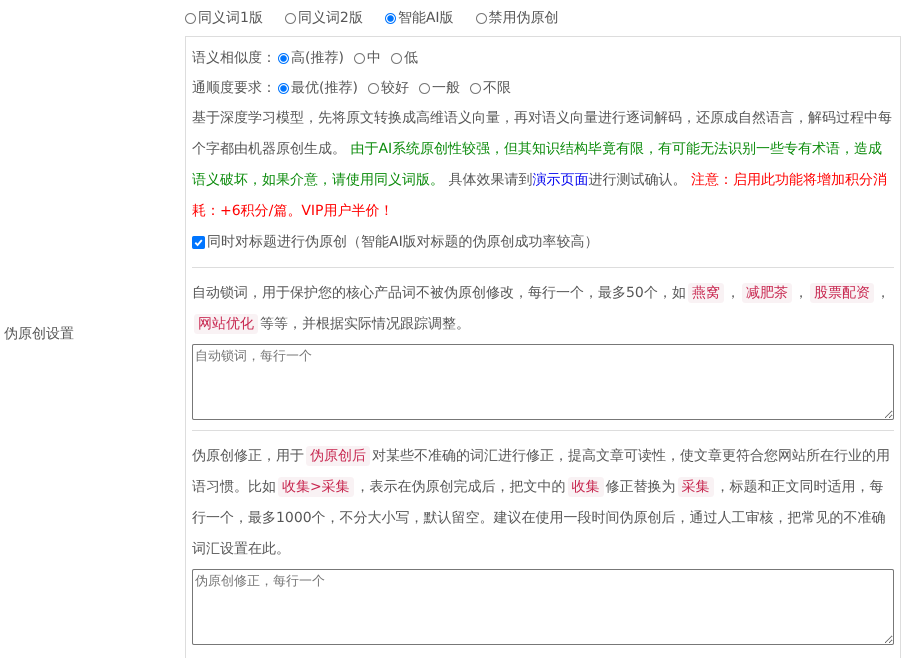 The image size is (911, 658). Describe the element at coordinates (541, 309) in the screenshot. I see `section-description: 自动锁词，用于保护您的核心产品词不被伪原创修改，每行一个，最多50个，如 燕窝 ， 减肥茶 ， 股票配资 ， 网站优化 等等，并根据实际情况跟踪调整。` at that location.